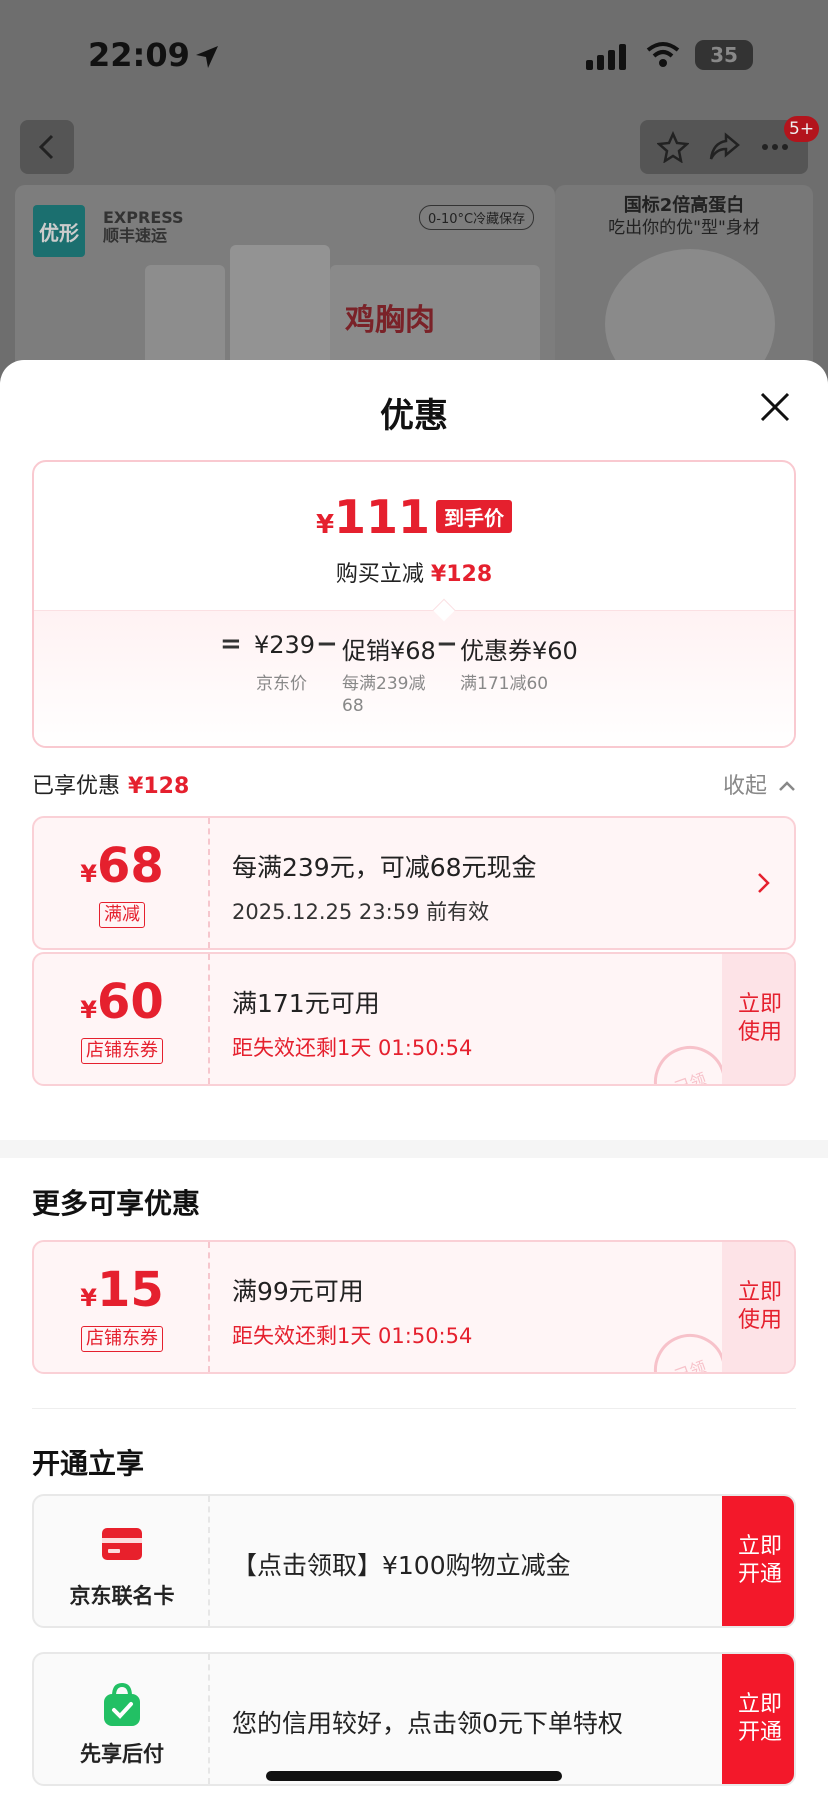 This screenshot has height=1795, width=828. I want to click on back-button, so click(47, 147).